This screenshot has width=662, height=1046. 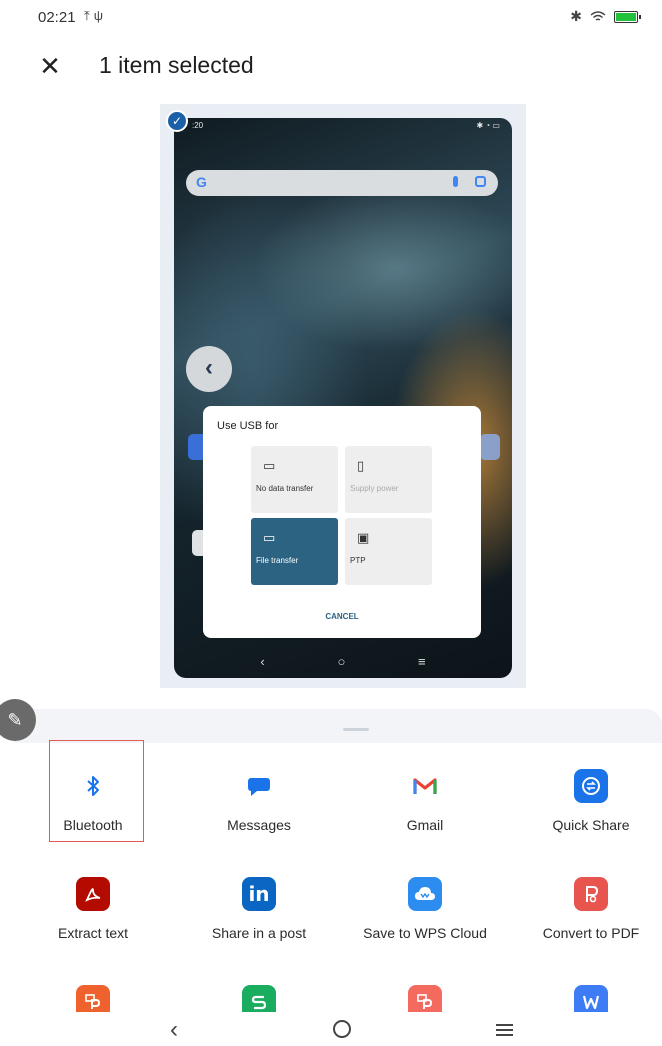 I want to click on wps-cloud-icon, so click(x=425, y=894).